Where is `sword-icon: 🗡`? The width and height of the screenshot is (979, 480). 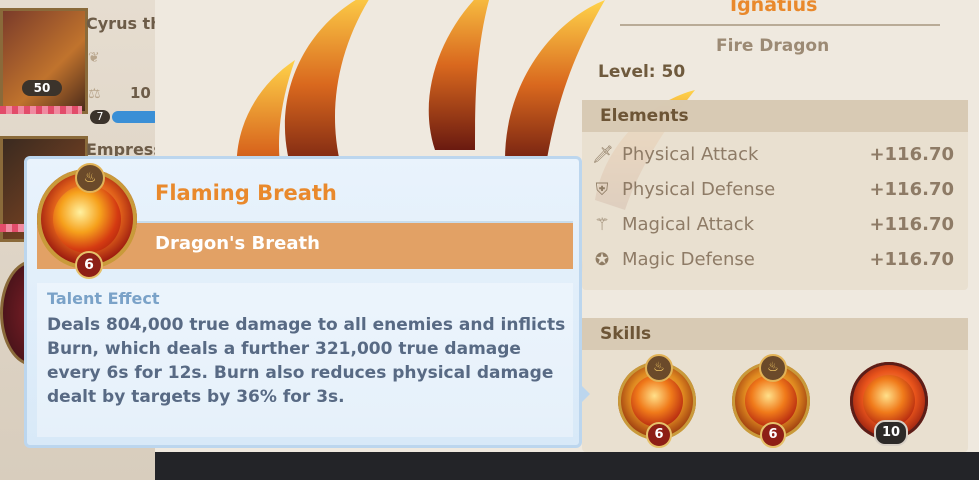
sword-icon: 🗡 is located at coordinates (603, 155).